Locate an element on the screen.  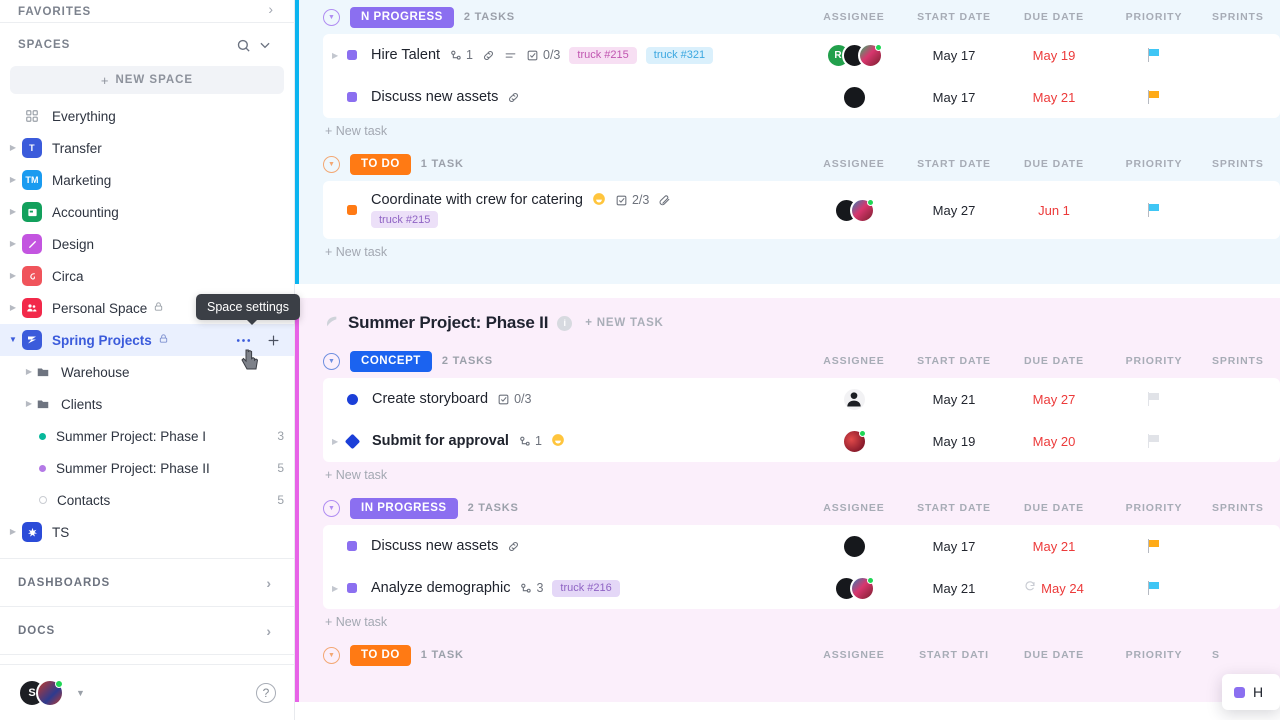
search-icon is located at coordinates (243, 45).